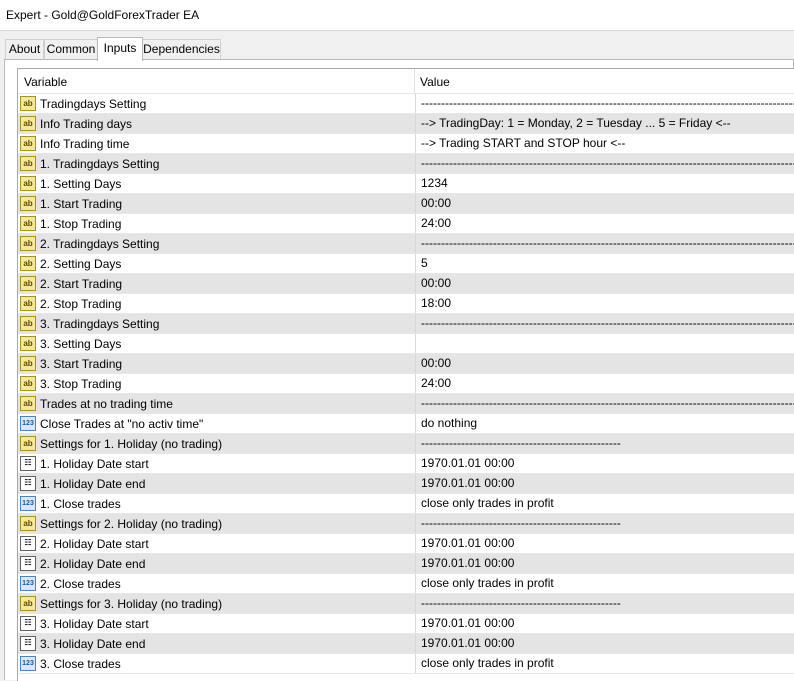 The width and height of the screenshot is (794, 681). Describe the element at coordinates (406, 464) in the screenshot. I see `table-row: ☷ 1. Holiday Date start 1970.01.01 00:00` at that location.